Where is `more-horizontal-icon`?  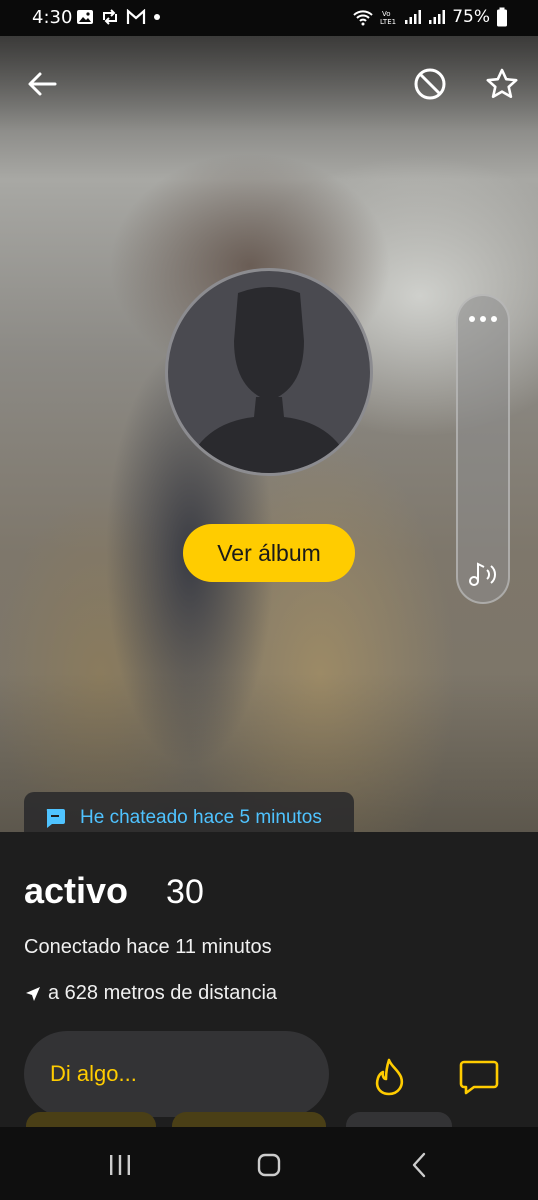
more-horizontal-icon is located at coordinates (472, 319).